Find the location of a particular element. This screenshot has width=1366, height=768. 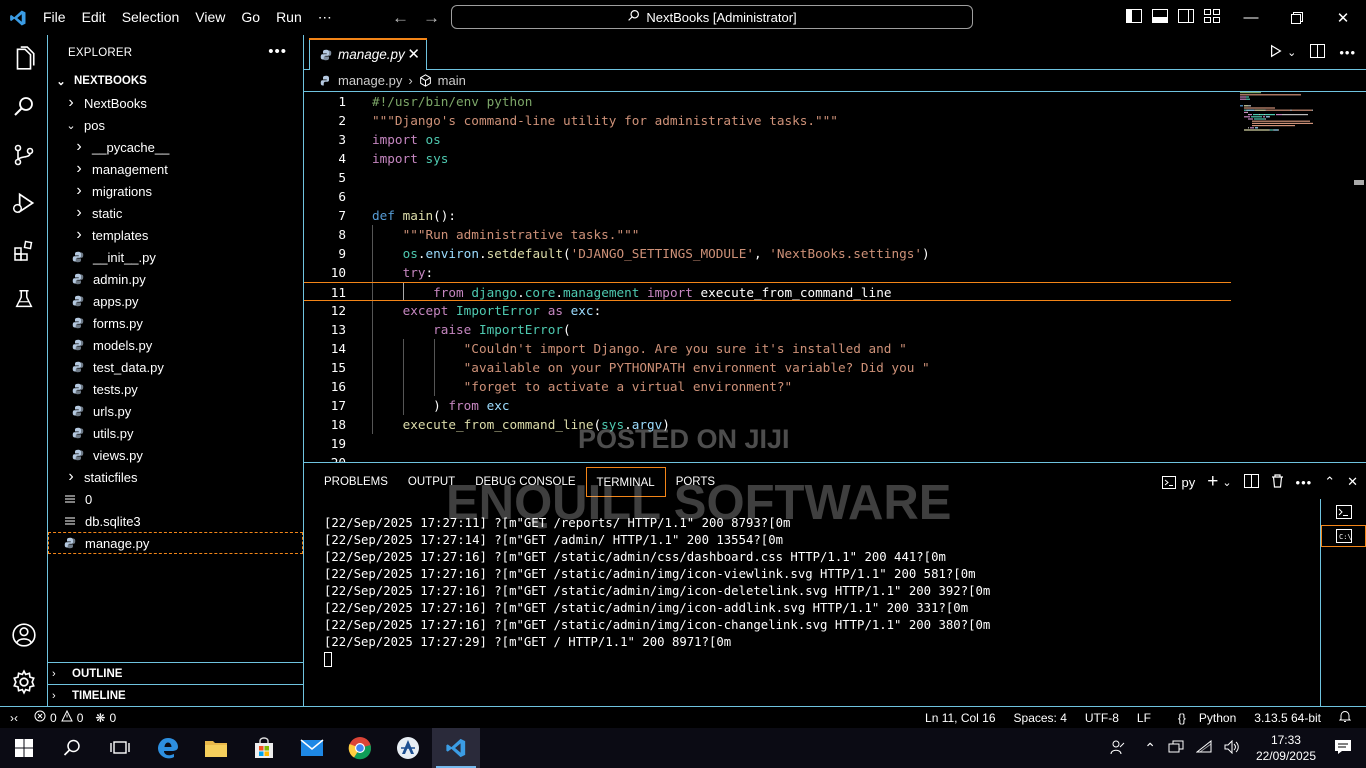

tree-file: test_data.py is located at coordinates (175, 367).